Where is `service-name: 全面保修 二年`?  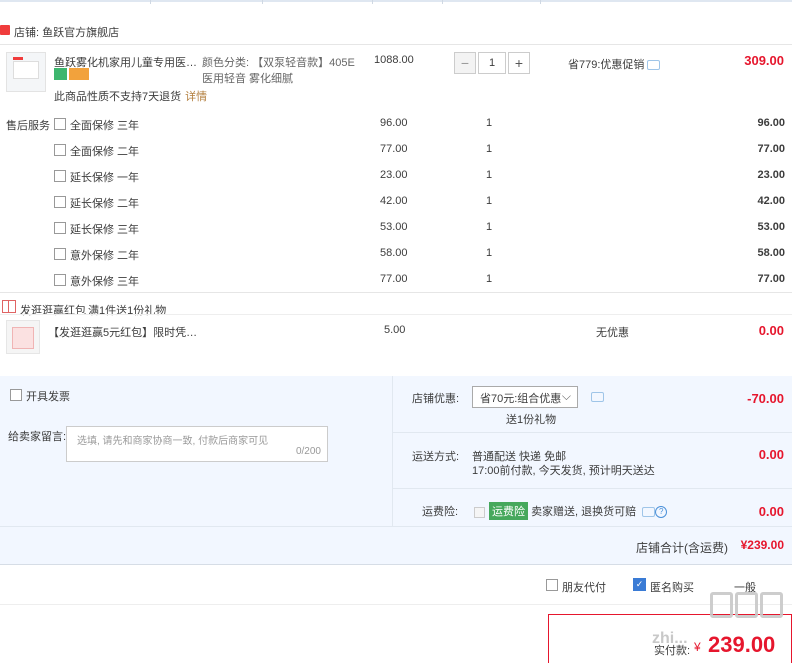
service-name: 全面保修 二年 is located at coordinates (105, 152).